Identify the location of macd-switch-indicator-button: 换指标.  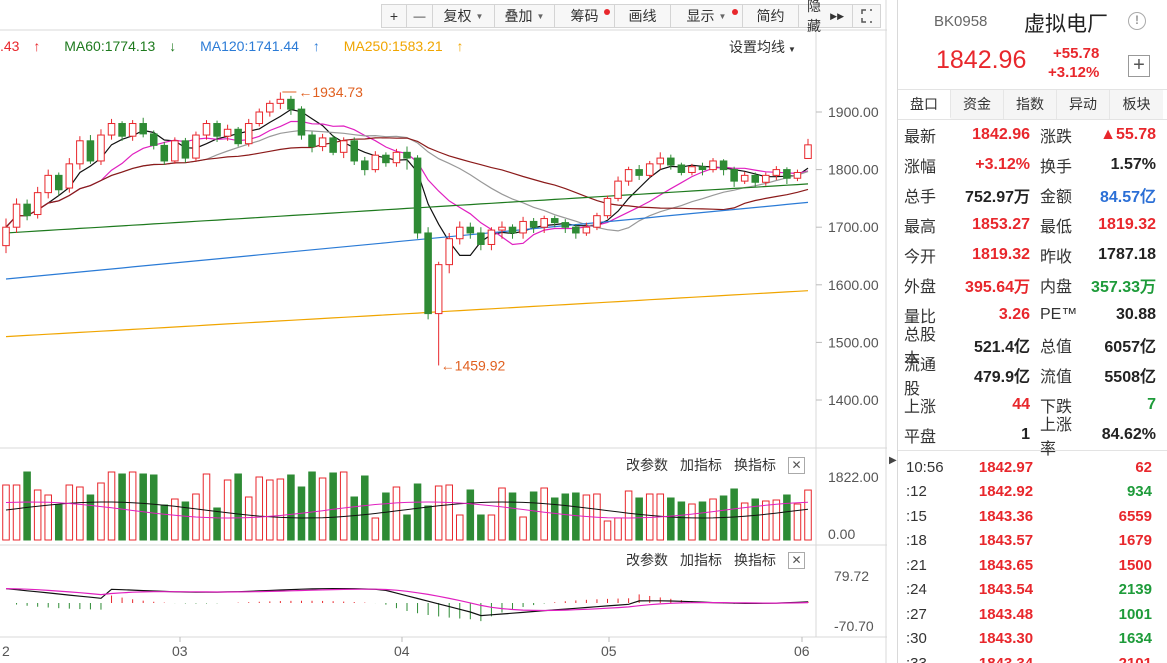
(755, 560).